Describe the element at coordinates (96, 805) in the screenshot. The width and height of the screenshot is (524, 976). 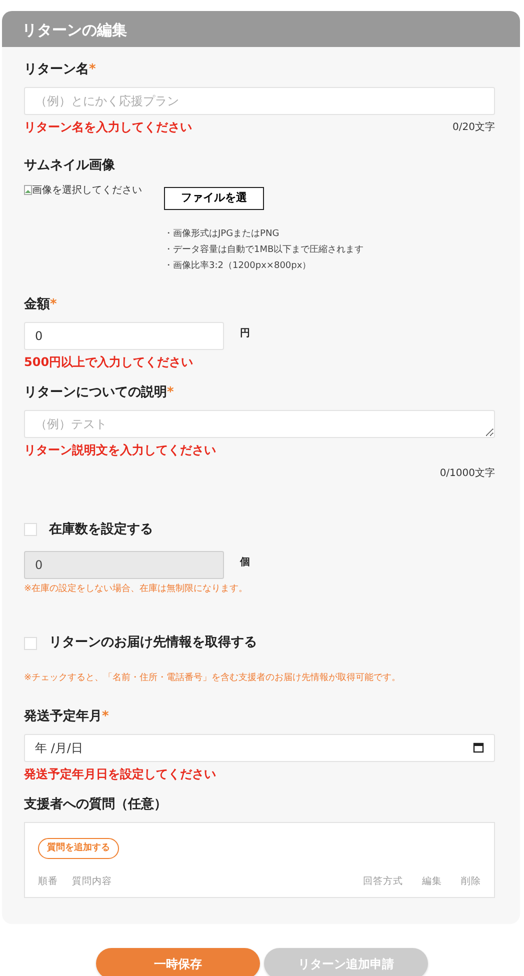
I see `field-label: 支援者への質問（任意）` at that location.